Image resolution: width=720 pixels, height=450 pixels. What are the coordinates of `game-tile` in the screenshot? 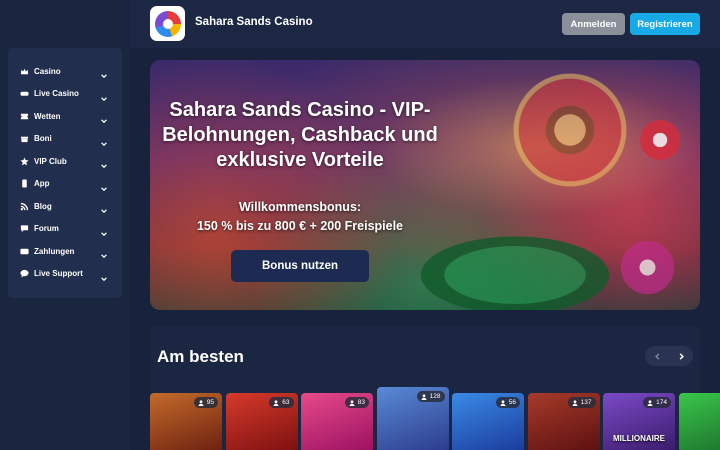 It's located at (699, 421).